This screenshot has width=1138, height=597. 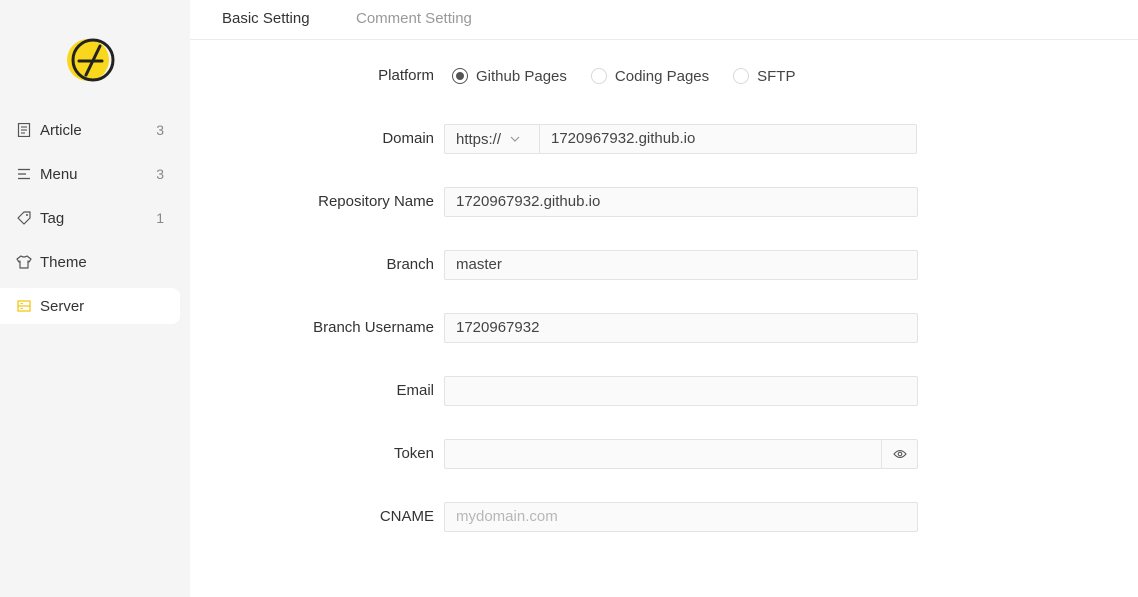 I want to click on branch-label: Branch, so click(x=410, y=264).